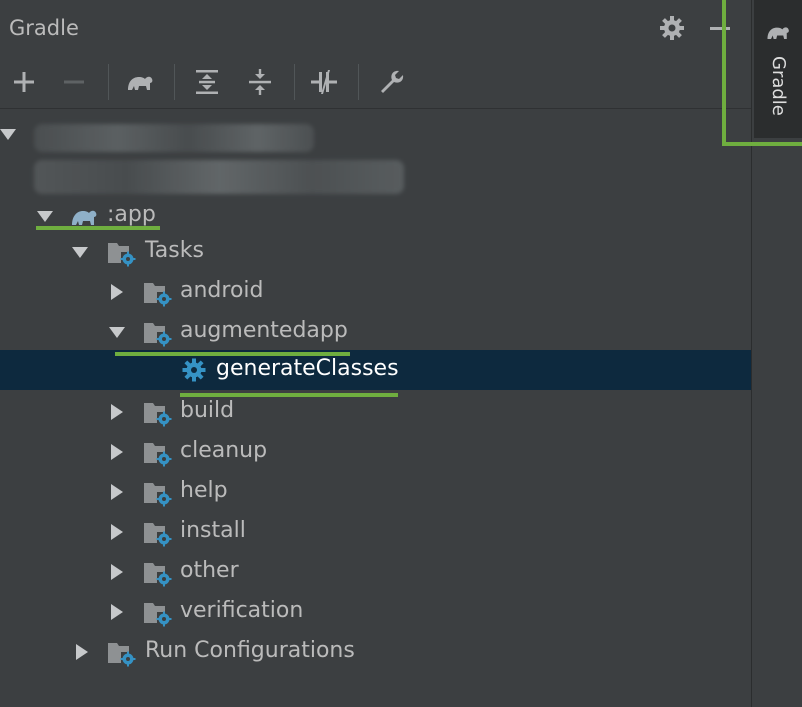 The image size is (802, 707). I want to click on side-tab-label: Gradle, so click(778, 86).